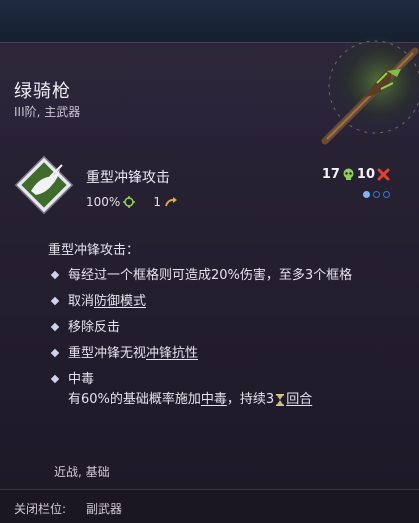 This screenshot has height=523, width=419. I want to click on effect-item: 重型冲锋无视冲锋抗性, so click(223, 354).